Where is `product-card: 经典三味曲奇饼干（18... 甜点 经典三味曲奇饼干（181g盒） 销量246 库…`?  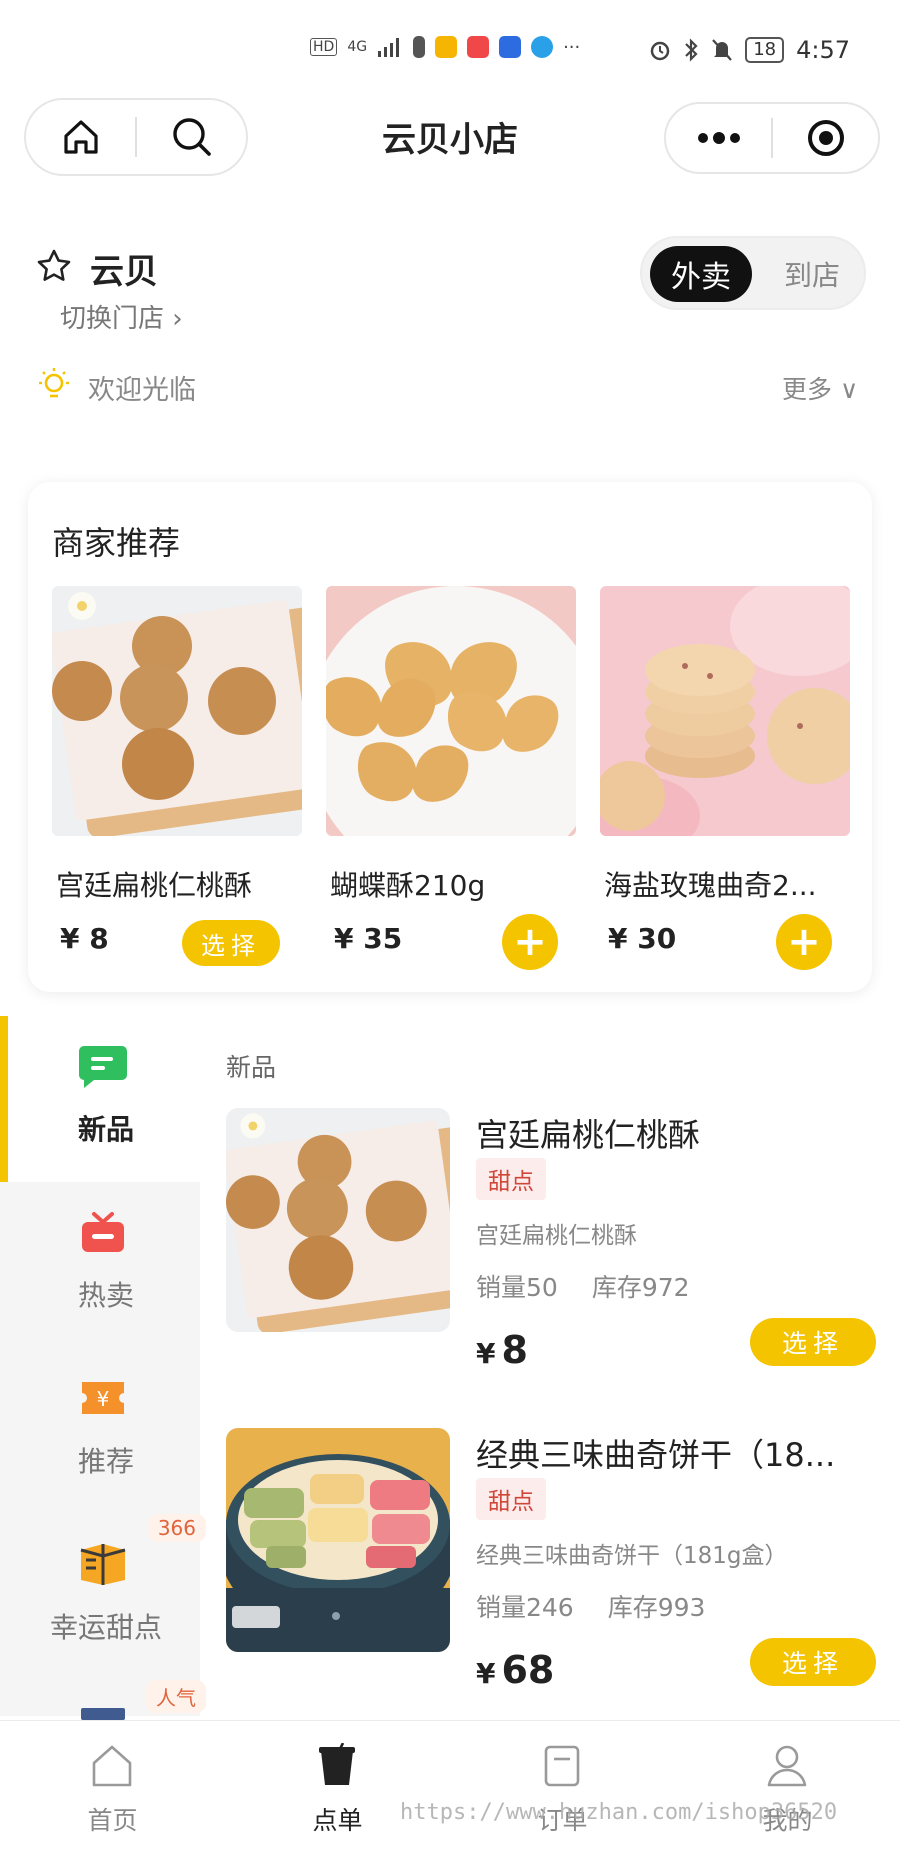 product-card: 经典三味曲奇饼干（18... 甜点 经典三味曲奇饼干（181g盒） 销量246 库… is located at coordinates (556, 1560).